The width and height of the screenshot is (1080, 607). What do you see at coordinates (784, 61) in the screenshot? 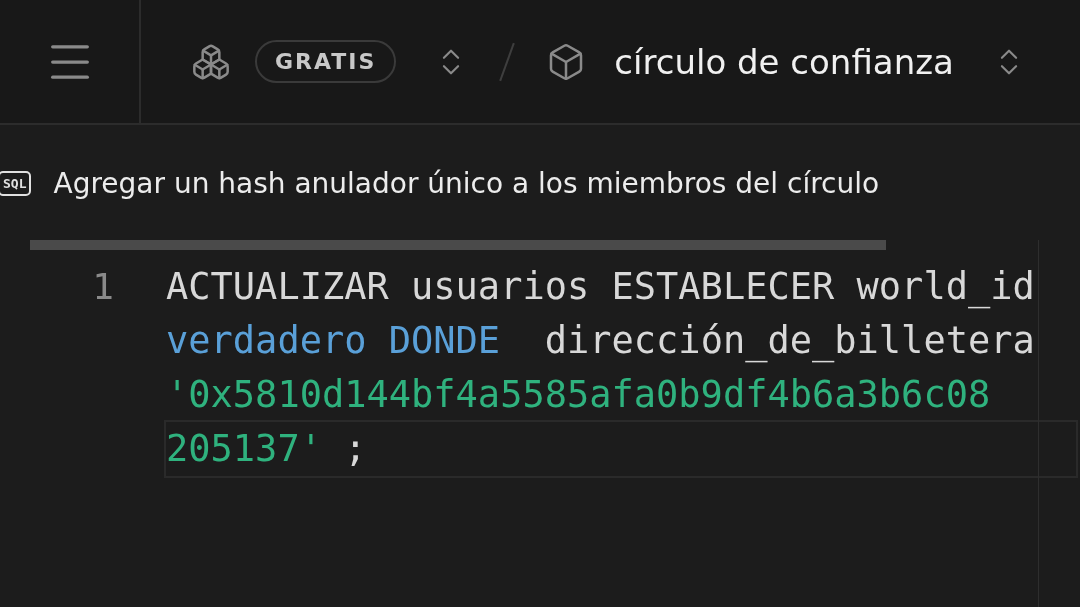
I see `project-name: círculo de confianza` at bounding box center [784, 61].